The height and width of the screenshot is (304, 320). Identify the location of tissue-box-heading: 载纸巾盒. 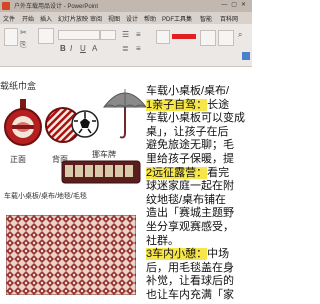
(18, 86).